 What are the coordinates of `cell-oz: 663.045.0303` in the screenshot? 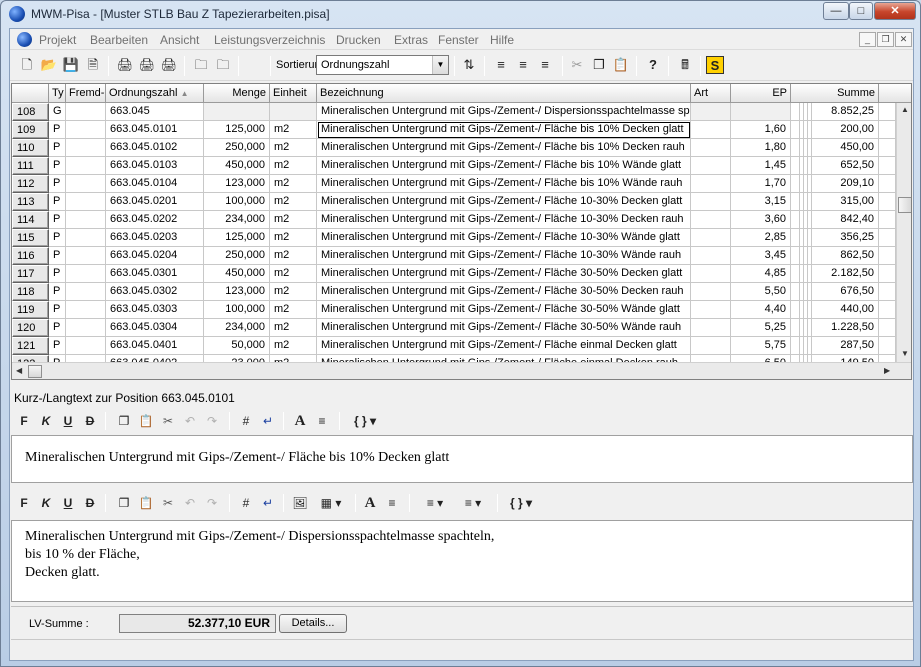 It's located at (155, 310).